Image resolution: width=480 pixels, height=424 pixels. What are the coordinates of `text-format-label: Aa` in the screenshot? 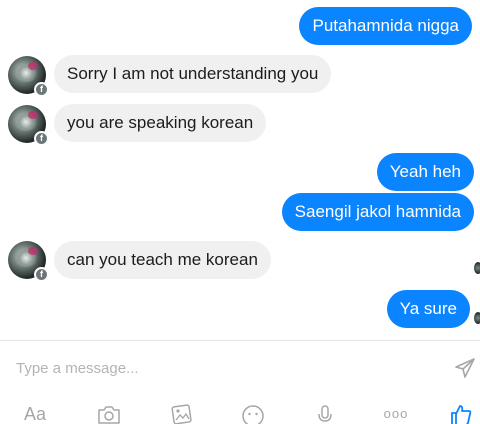 It's located at (35, 414).